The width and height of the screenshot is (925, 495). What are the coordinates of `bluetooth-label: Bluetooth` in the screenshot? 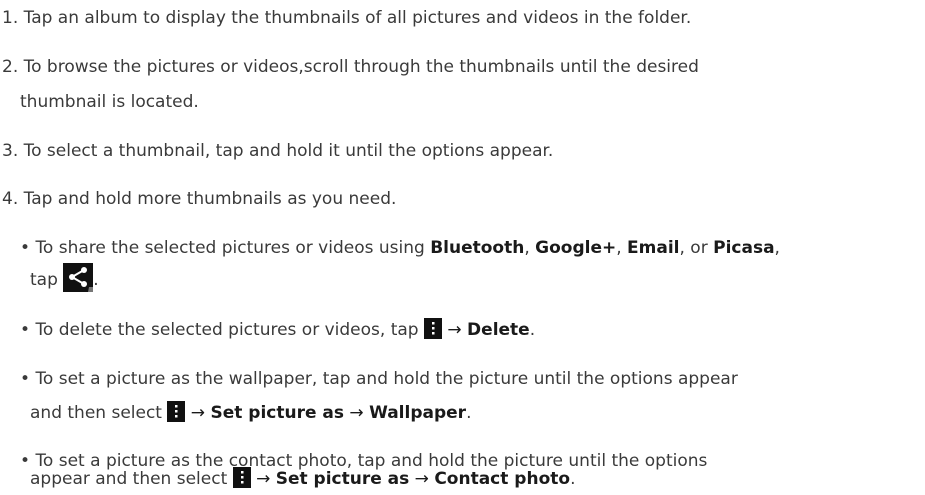 It's located at (477, 248).